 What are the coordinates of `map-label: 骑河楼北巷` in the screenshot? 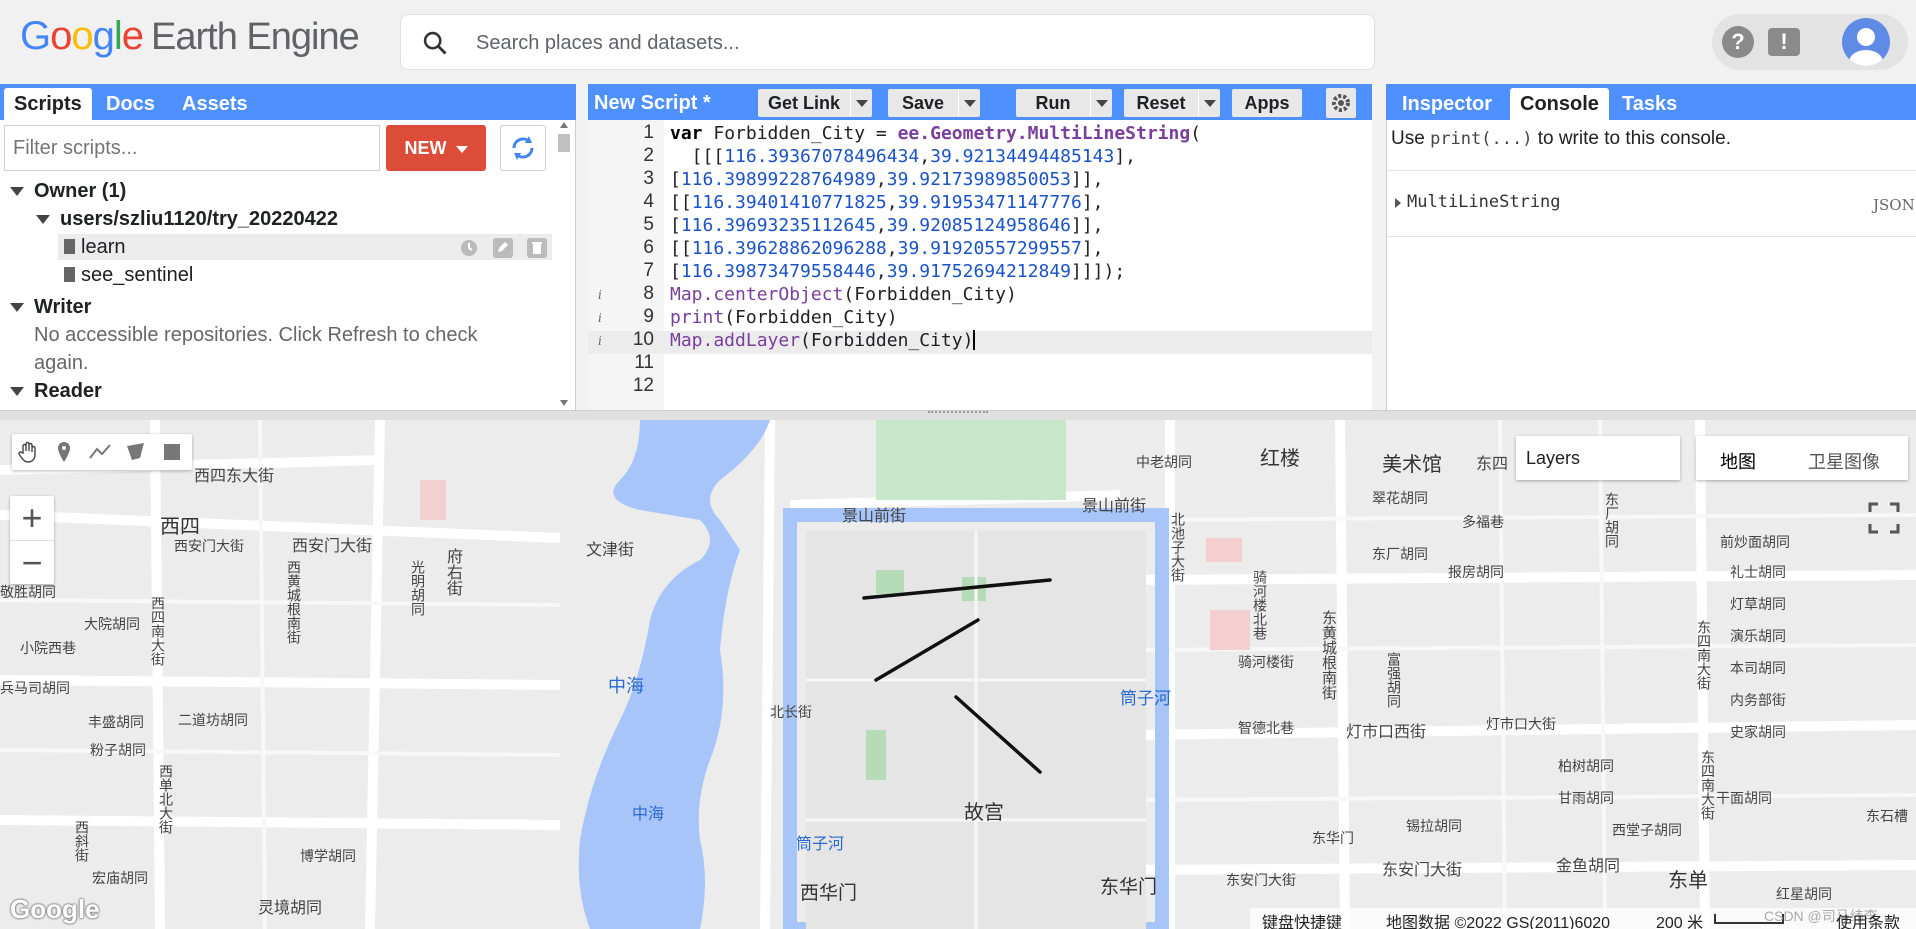 It's located at (1260, 605).